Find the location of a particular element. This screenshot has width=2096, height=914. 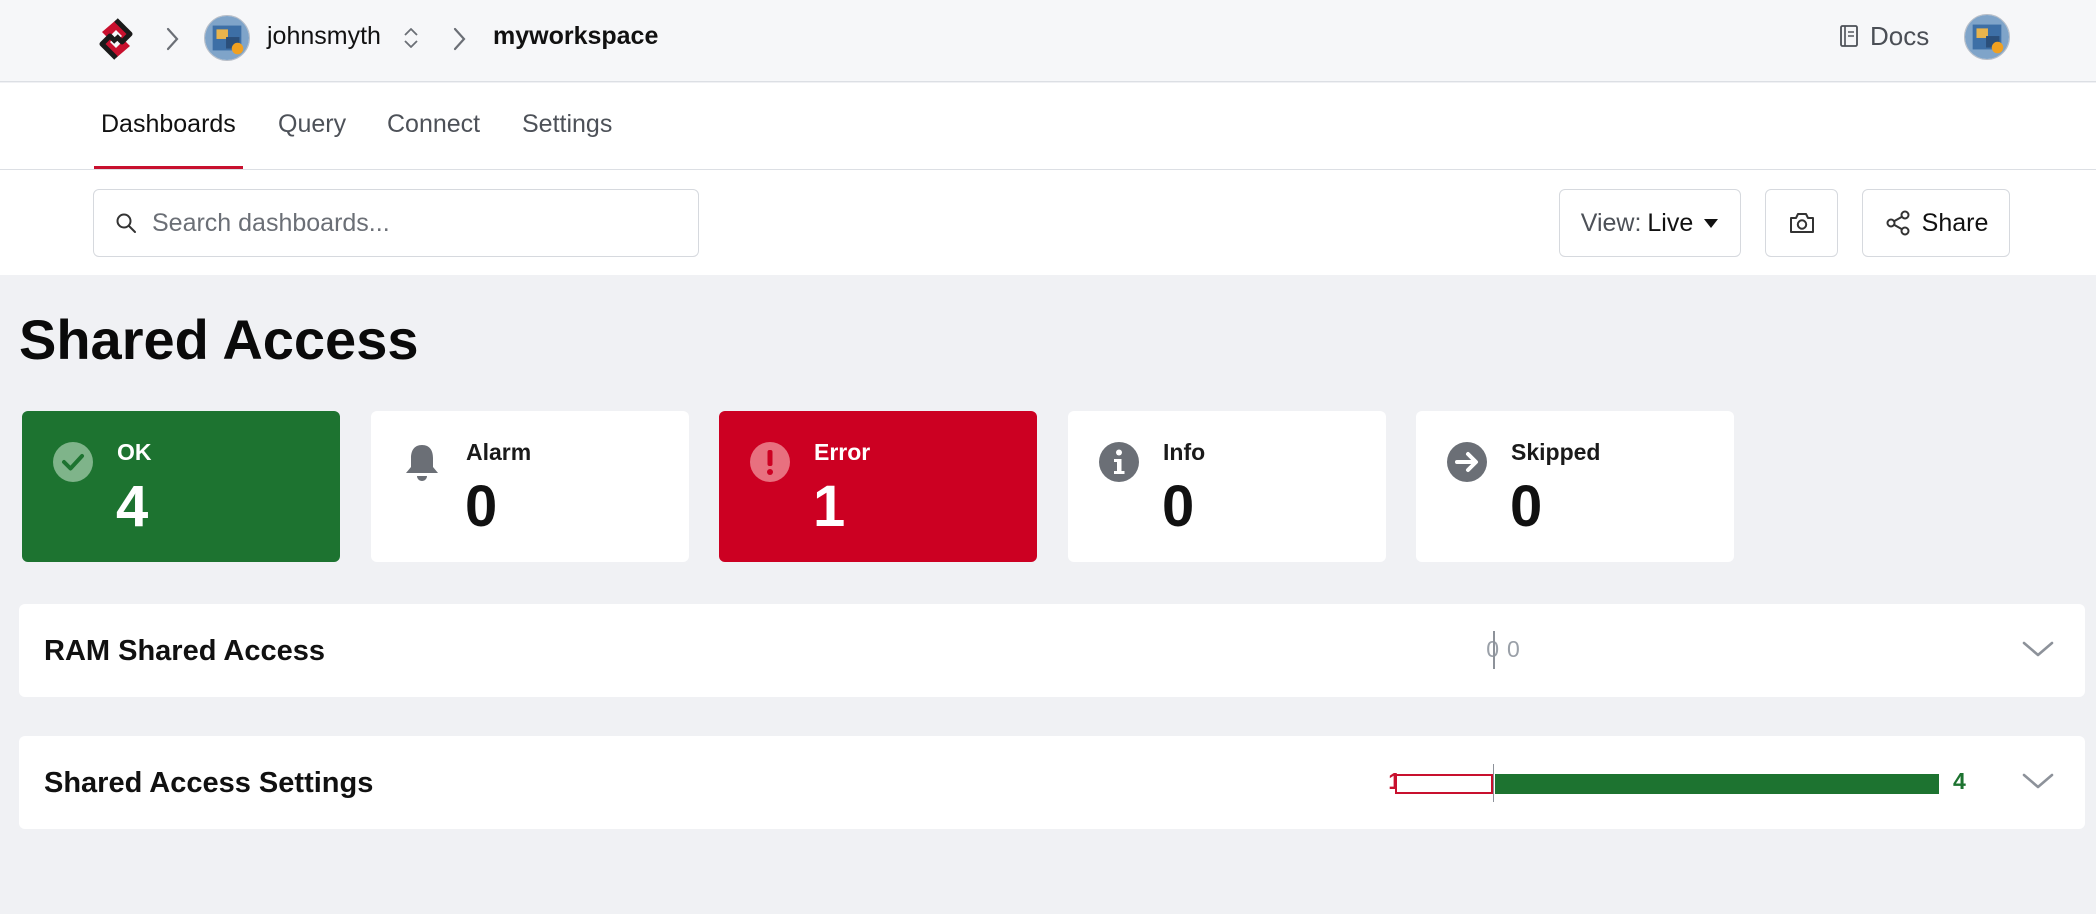

summary-label: Error is located at coordinates (842, 452).